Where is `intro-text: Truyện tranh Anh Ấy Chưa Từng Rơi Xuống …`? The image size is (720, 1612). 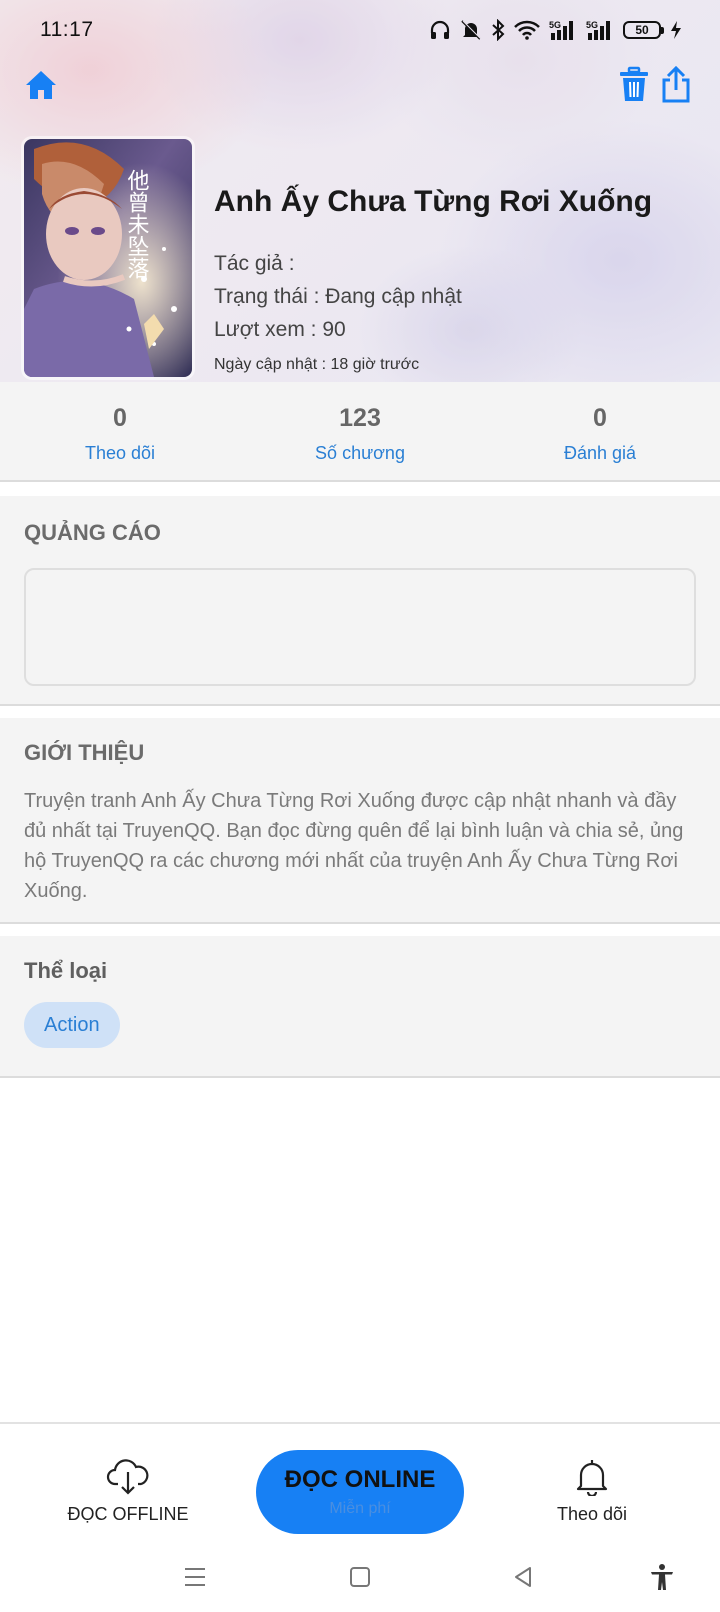
intro-text: Truyện tranh Anh Ấy Chưa Từng Rơi Xuống … is located at coordinates (354, 846).